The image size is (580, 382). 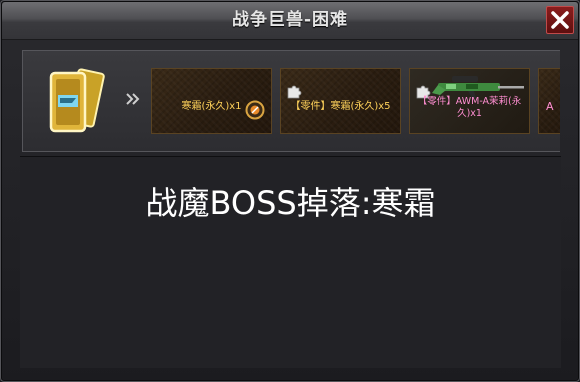 I want to click on dialog-title: 战争巨兽-困难, so click(x=290, y=20).